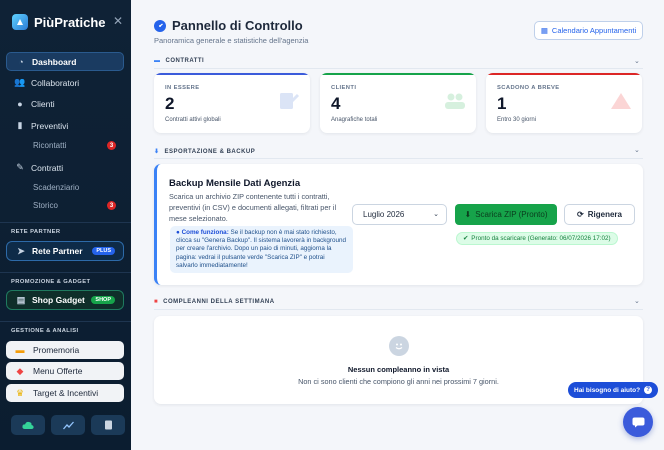  Describe the element at coordinates (354, 120) in the screenshot. I see `kpi-desc: Anagrafiche totali` at that location.